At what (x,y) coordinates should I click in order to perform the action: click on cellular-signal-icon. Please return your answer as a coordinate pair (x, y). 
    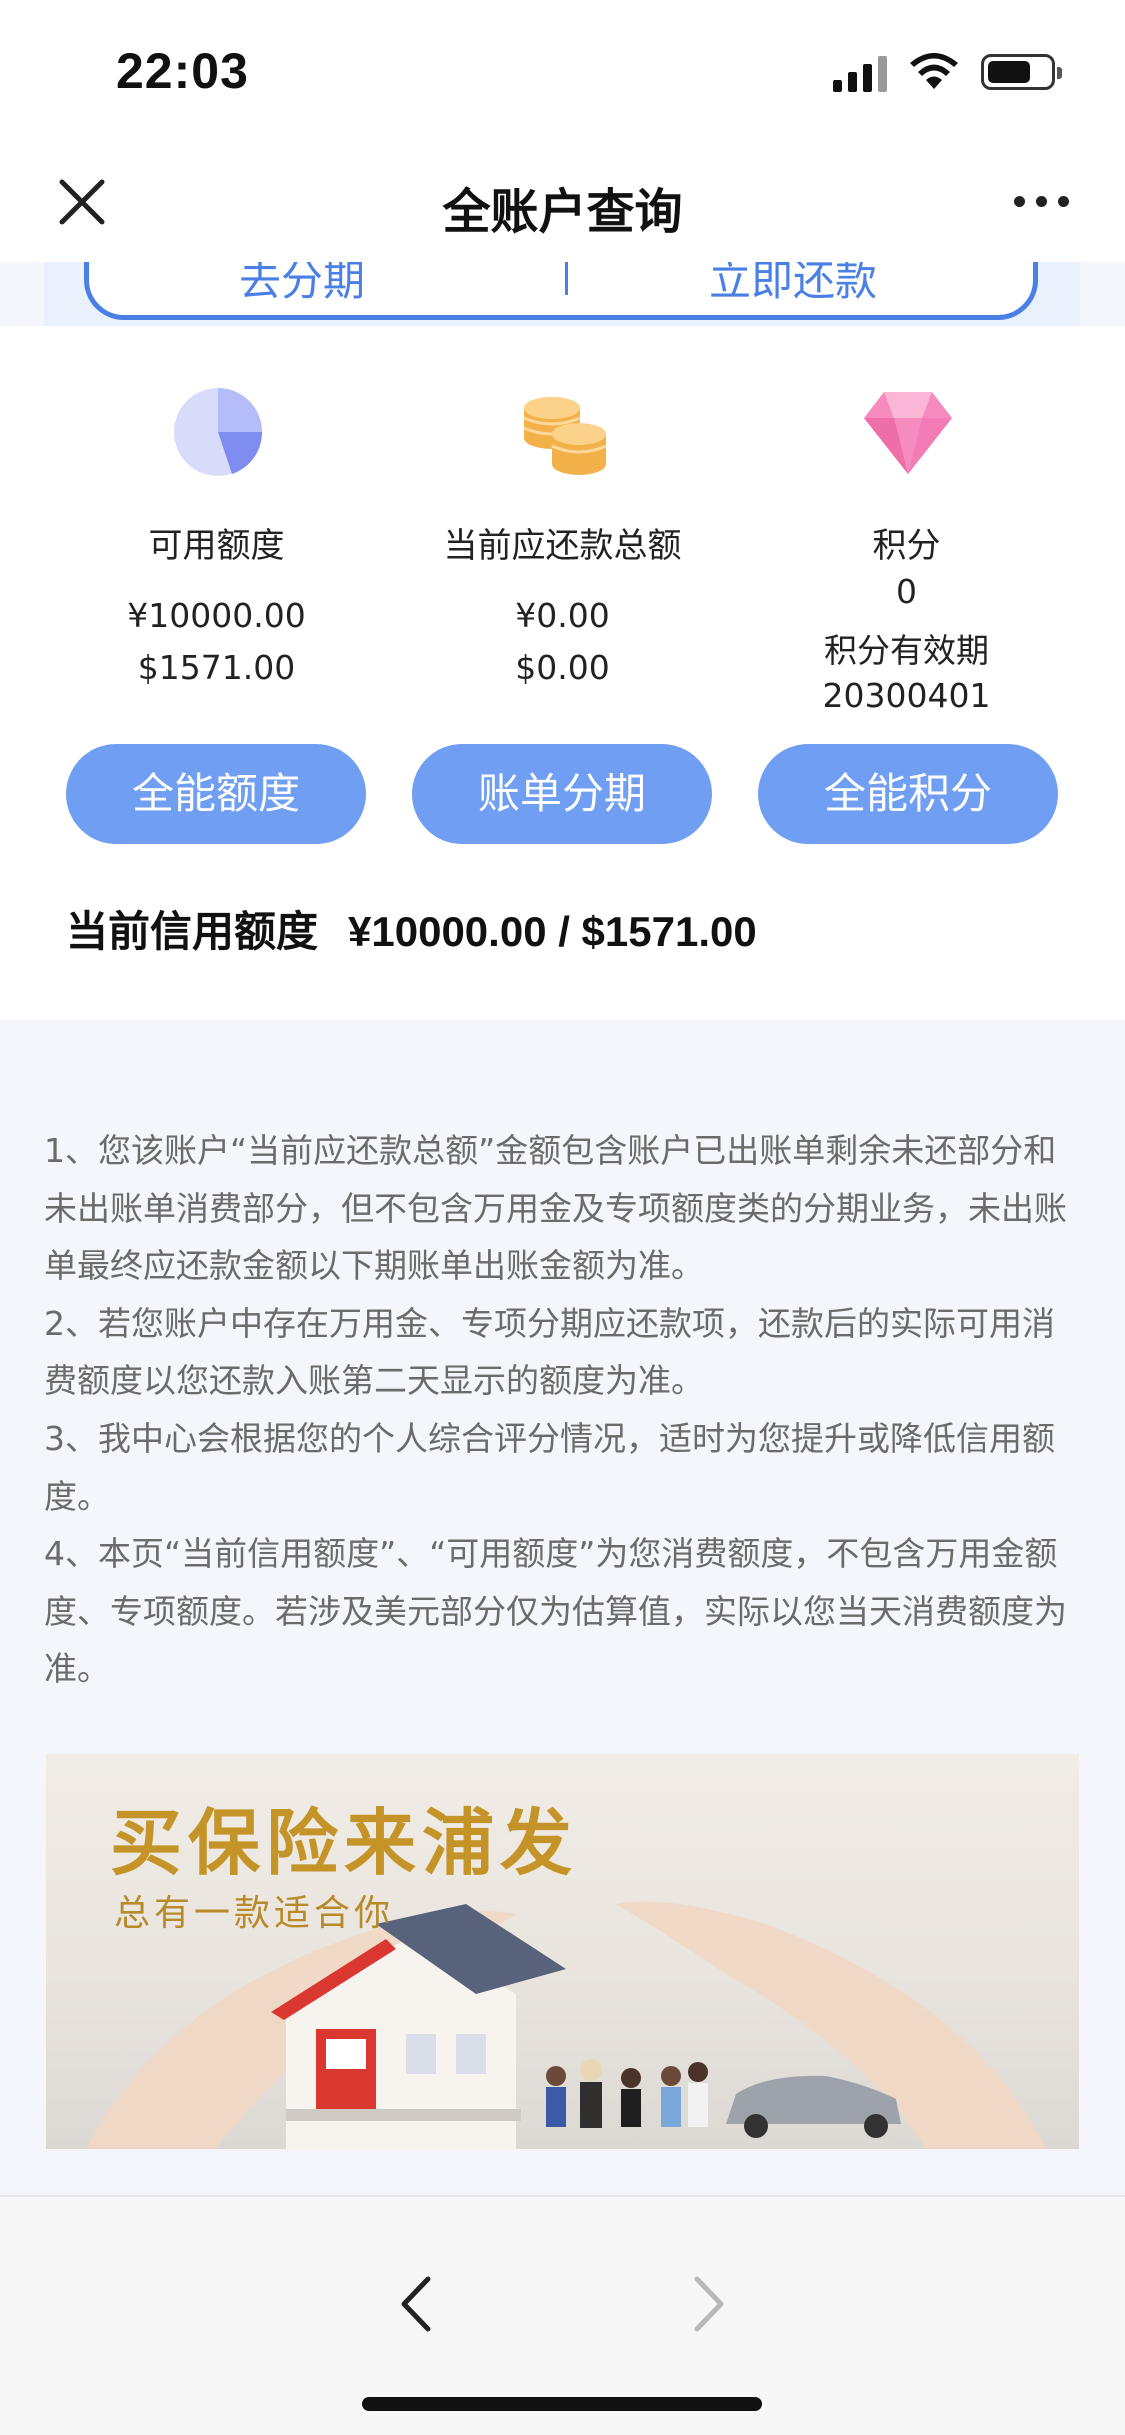
    Looking at the image, I should click on (860, 72).